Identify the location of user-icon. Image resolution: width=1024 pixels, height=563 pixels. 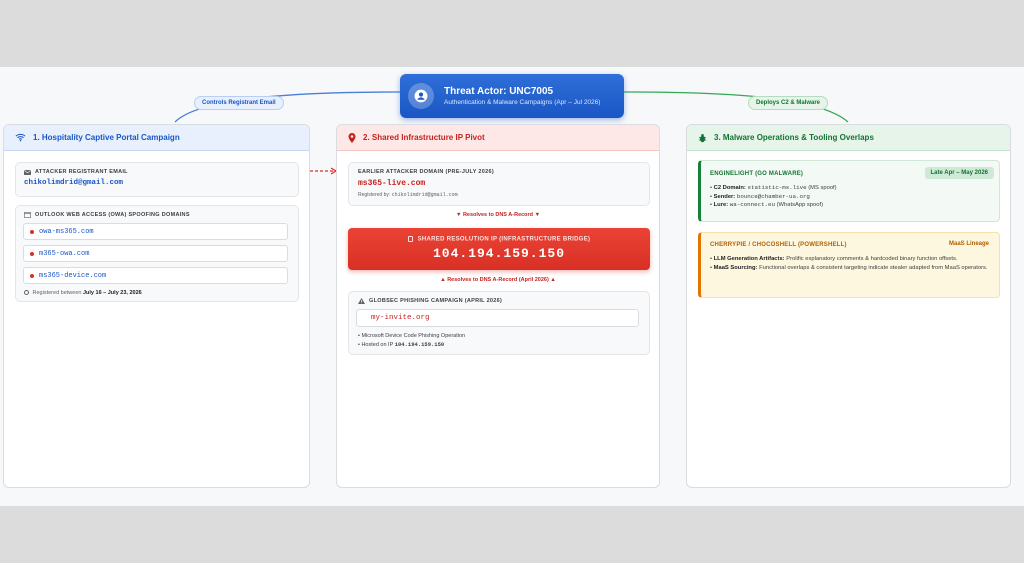
(421, 96).